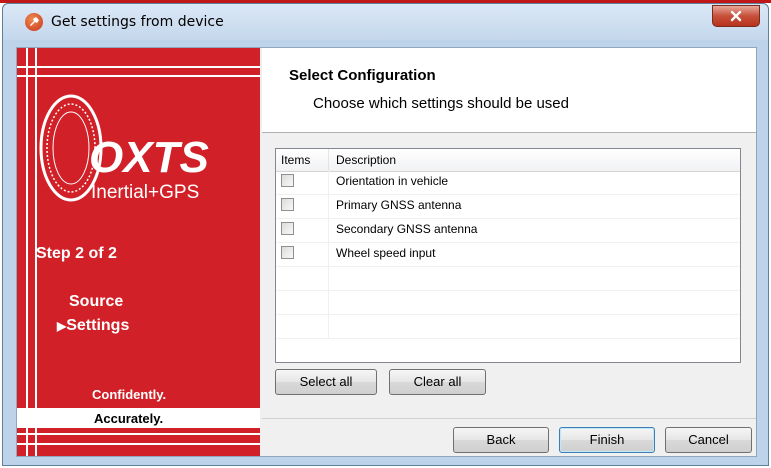 This screenshot has height=468, width=771. What do you see at coordinates (98, 325) in the screenshot?
I see `nav-item-settings-label: Settings` at bounding box center [98, 325].